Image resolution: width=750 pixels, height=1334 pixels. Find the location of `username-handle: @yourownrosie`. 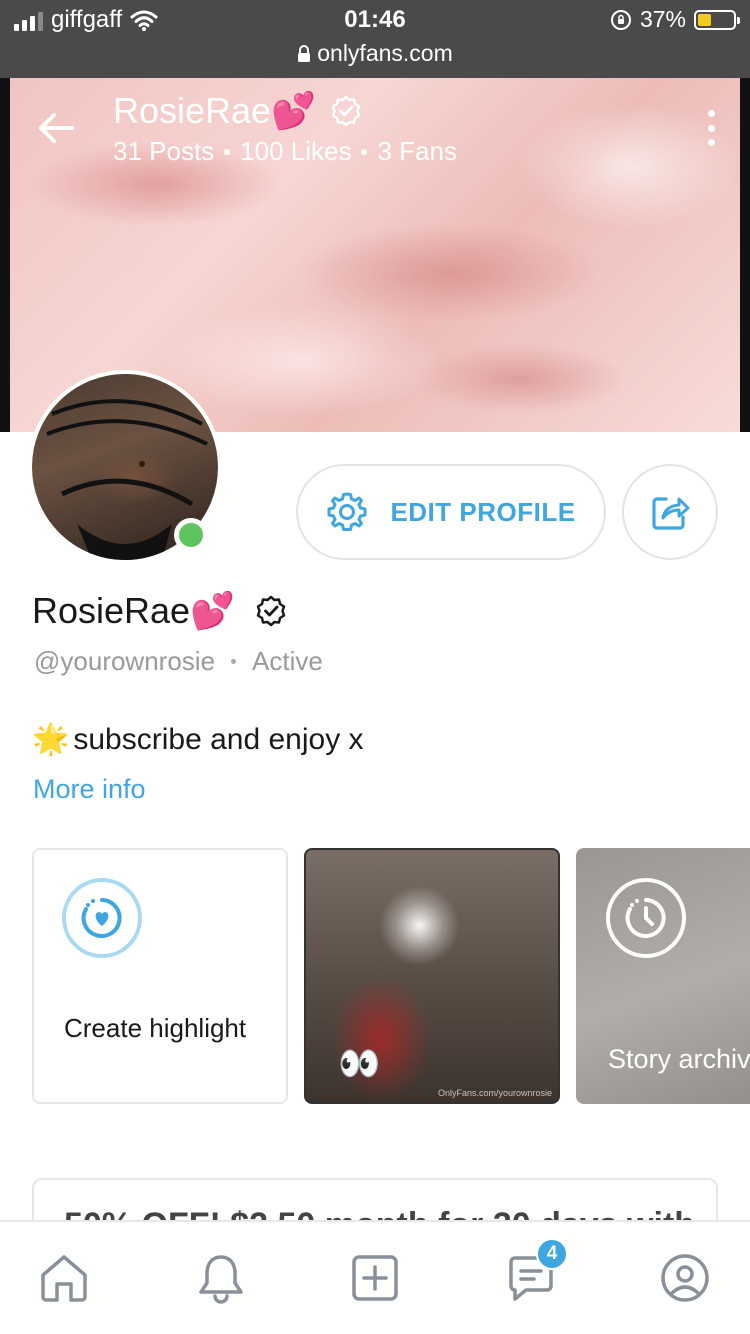

username-handle: @yourownrosie is located at coordinates (125, 661).